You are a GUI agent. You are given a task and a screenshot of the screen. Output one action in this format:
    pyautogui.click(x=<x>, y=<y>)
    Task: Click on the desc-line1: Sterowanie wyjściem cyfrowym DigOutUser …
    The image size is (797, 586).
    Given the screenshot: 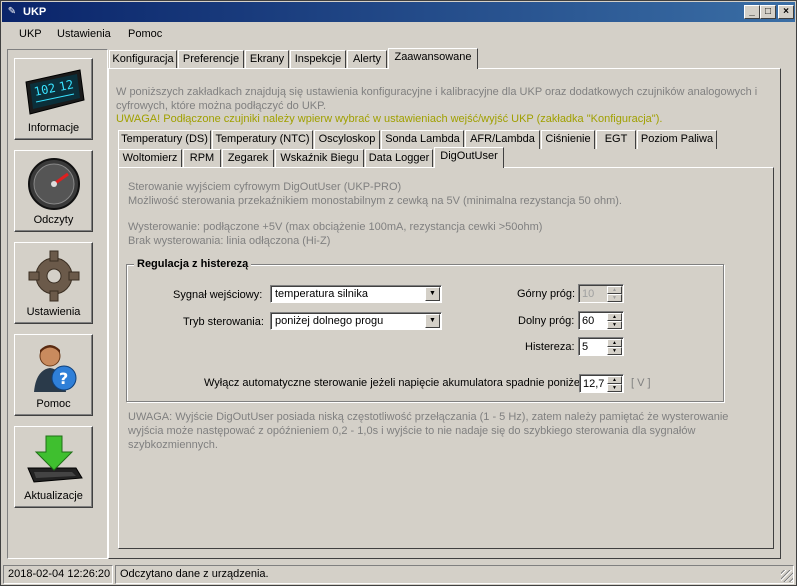 What is the action you would take?
    pyautogui.click(x=265, y=187)
    